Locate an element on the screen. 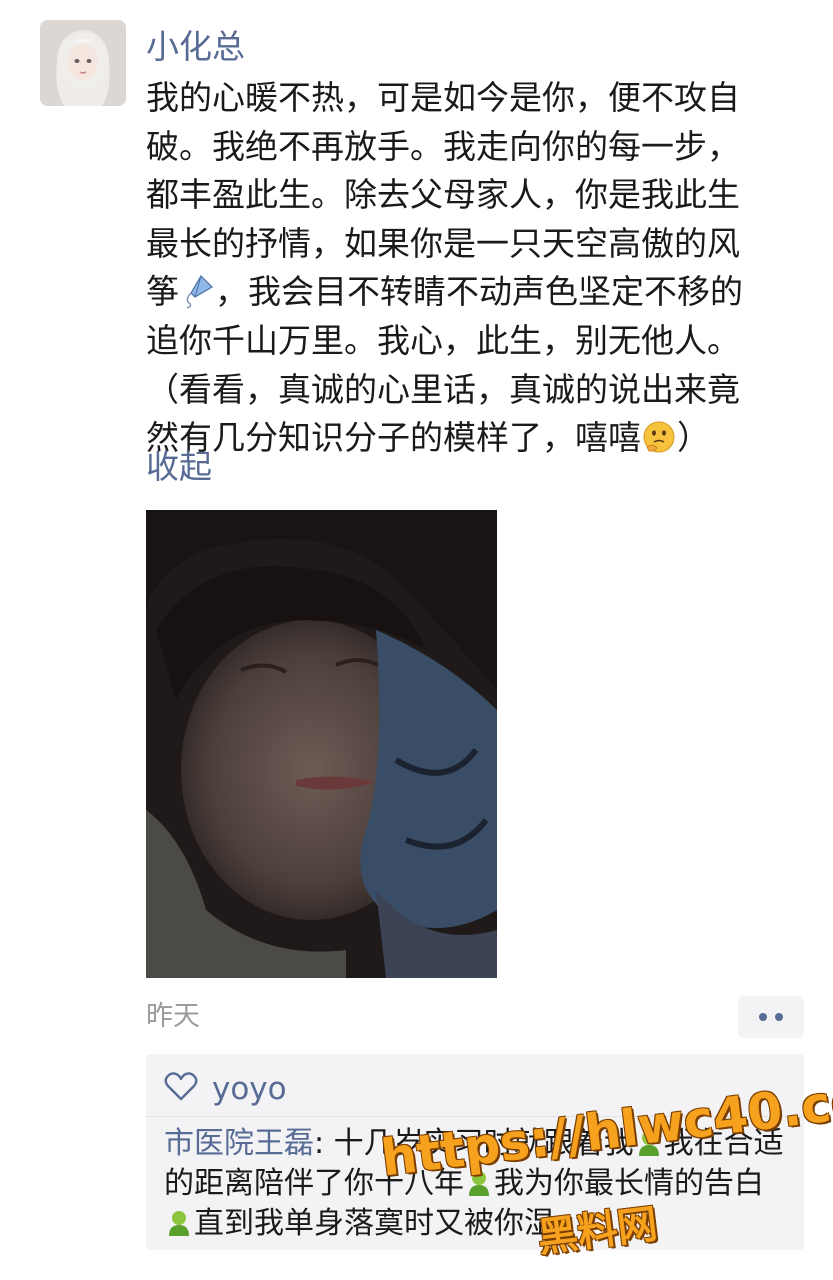 This screenshot has height=1280, width=833. comment-text: 十几岁实习时就跟着我 is located at coordinates (483, 1143).